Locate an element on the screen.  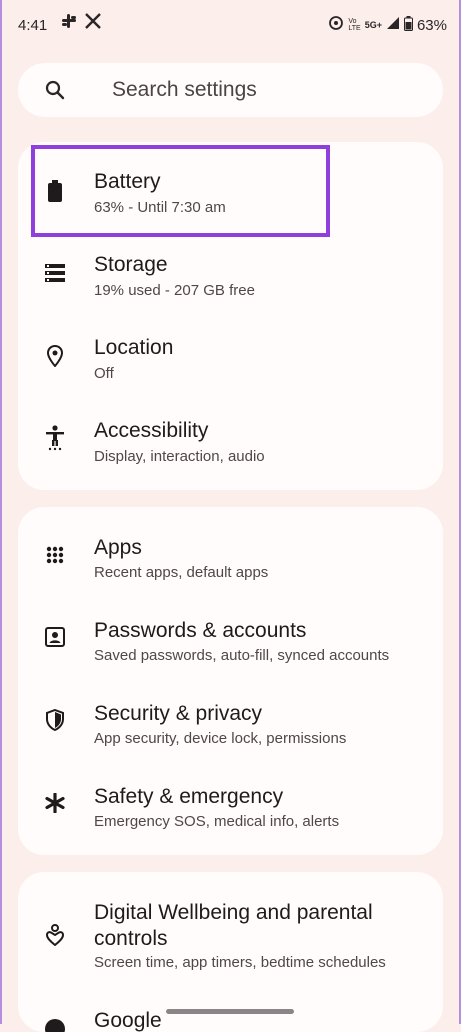
settings-item-title: Apps is located at coordinates (118, 547).